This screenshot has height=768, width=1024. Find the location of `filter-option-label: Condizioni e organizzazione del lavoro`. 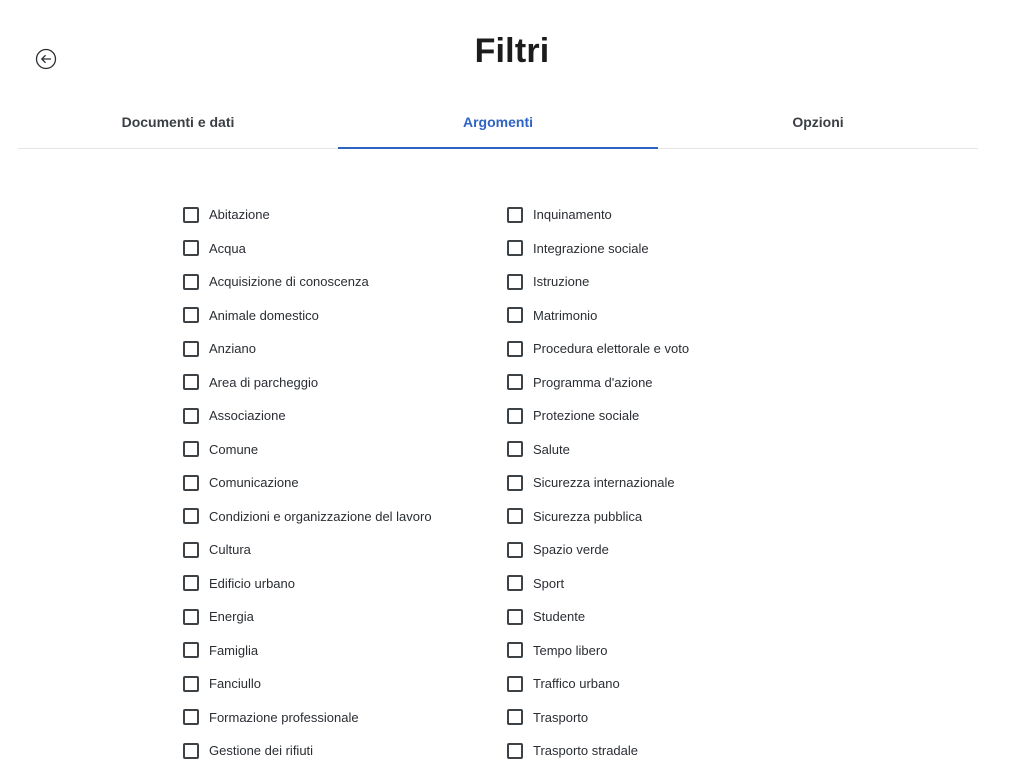

filter-option-label: Condizioni e organizzazione del lavoro is located at coordinates (320, 516).